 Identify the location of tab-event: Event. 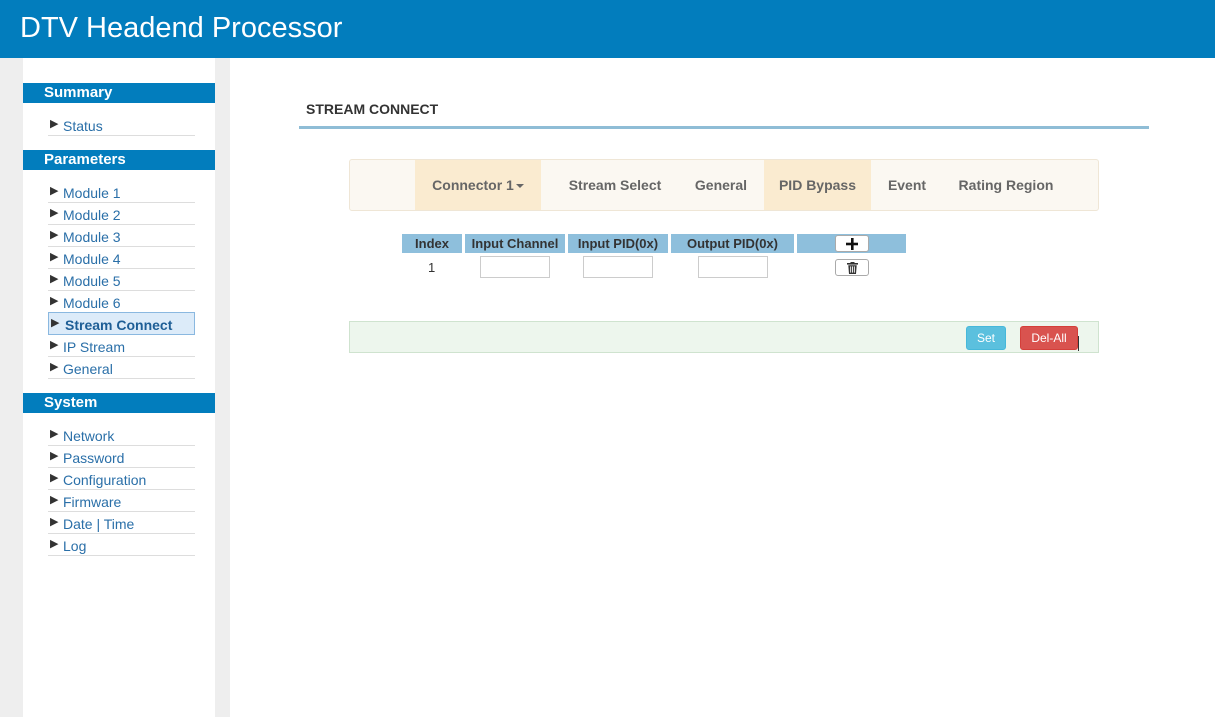
(907, 185).